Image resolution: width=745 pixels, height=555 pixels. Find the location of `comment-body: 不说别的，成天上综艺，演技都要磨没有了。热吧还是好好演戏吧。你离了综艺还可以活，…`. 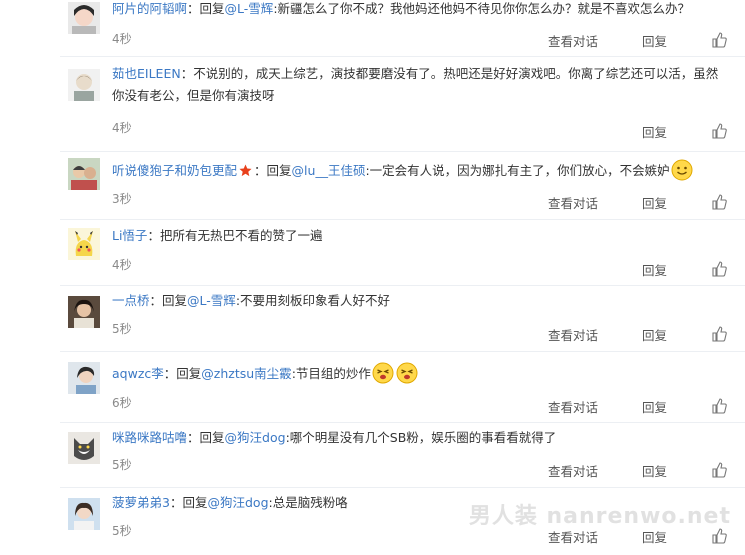

comment-body: 不说别的，成天上综艺，演技都要磨没有了。热吧还是好好演戏吧。你离了综艺还可以活，… is located at coordinates (415, 84).